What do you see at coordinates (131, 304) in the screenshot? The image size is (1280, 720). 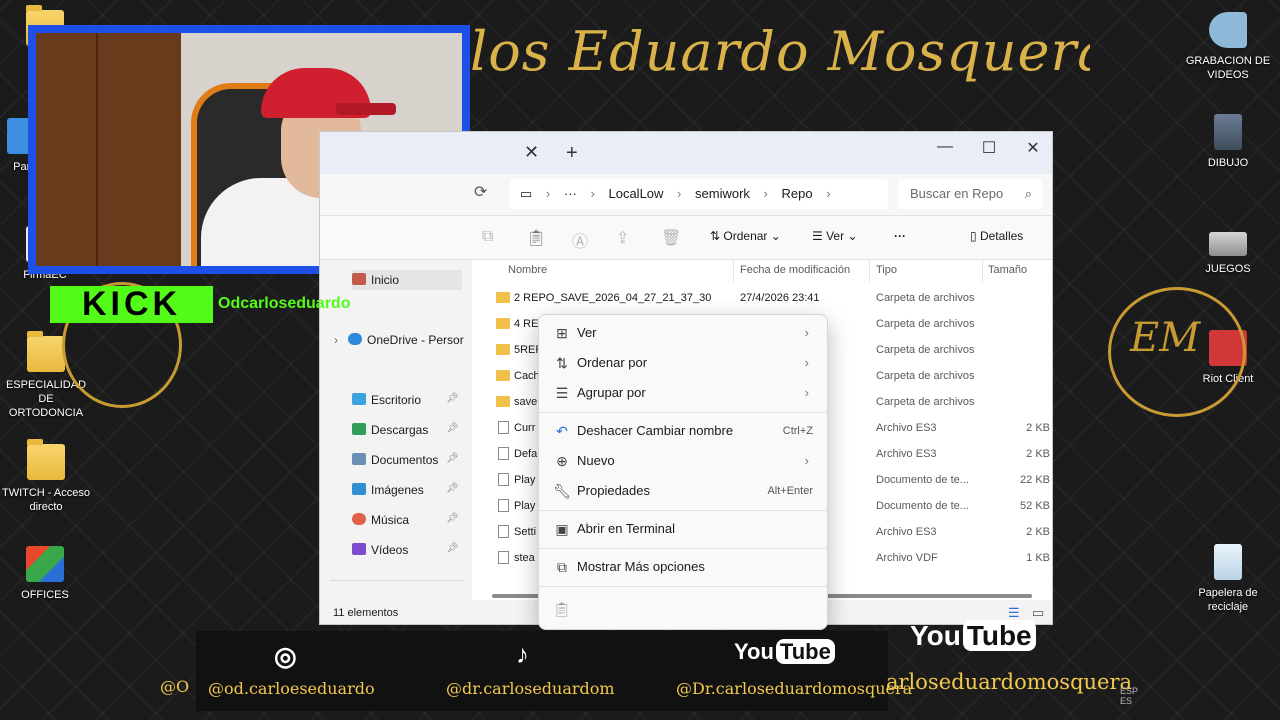 I see `kick-logo: KICK` at bounding box center [131, 304].